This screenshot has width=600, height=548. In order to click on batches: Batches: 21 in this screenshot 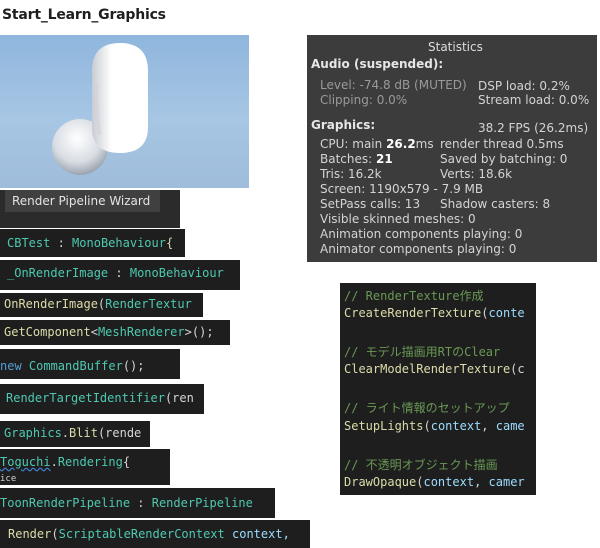, I will do `click(356, 159)`.